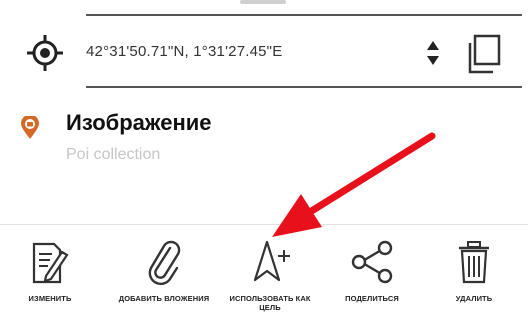  Describe the element at coordinates (270, 303) in the screenshot. I see `use-as-target-label: ИСПОЛЬЗОВАТЬ КАК ЦЕЛЬ` at that location.